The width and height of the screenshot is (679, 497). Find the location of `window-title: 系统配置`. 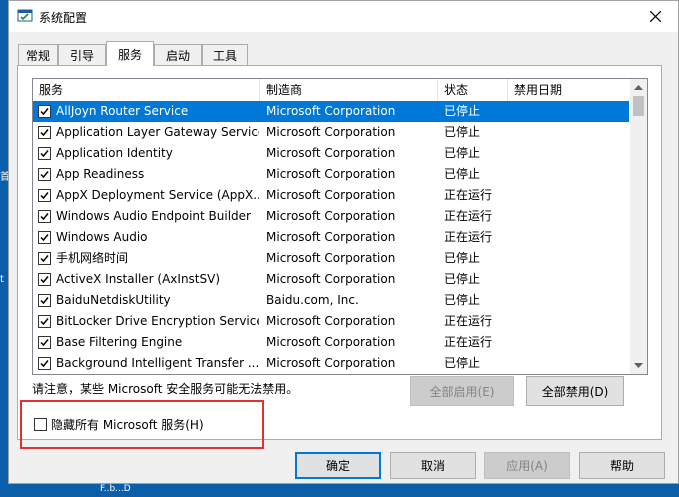

window-title: 系统配置 is located at coordinates (63, 18).